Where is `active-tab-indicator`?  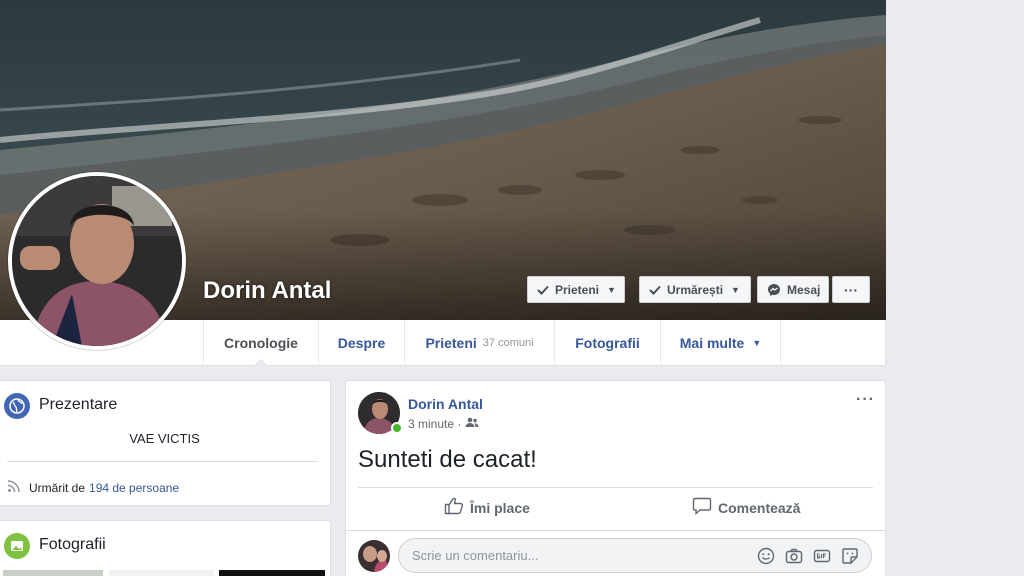
active-tab-indicator is located at coordinates (261, 362).